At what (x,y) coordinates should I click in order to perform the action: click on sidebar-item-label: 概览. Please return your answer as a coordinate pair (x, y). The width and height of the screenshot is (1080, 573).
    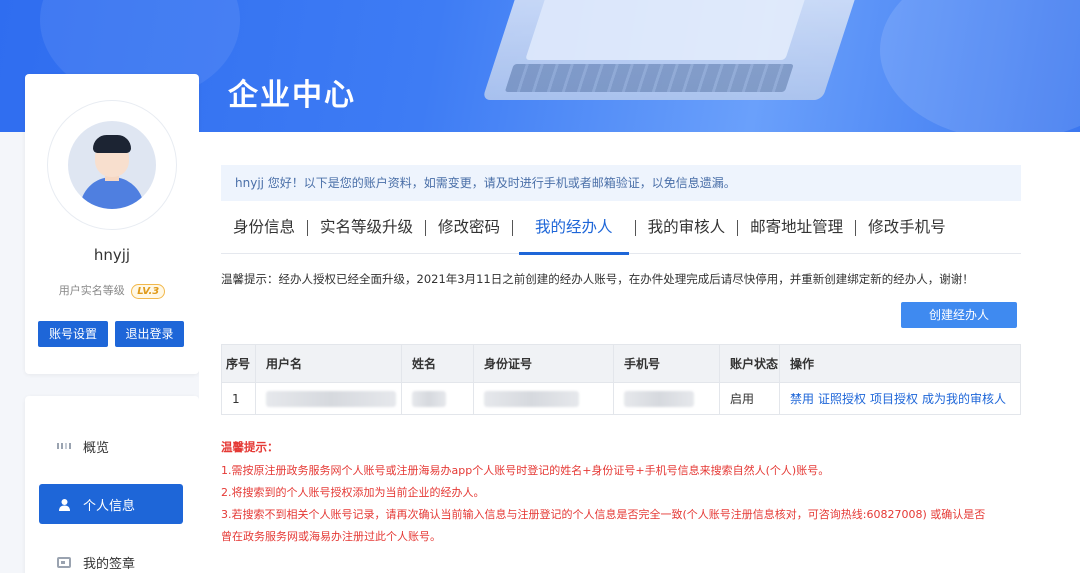
    Looking at the image, I should click on (96, 448).